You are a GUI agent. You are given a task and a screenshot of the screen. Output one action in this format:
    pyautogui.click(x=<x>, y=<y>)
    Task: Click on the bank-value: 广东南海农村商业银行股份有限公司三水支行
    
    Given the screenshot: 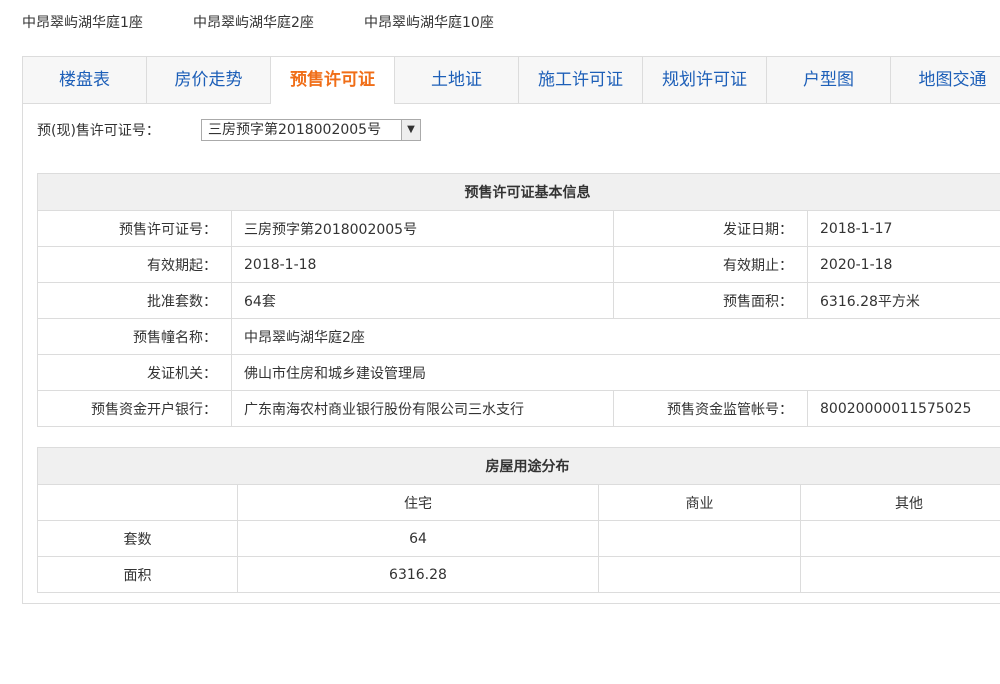 What is the action you would take?
    pyautogui.click(x=422, y=408)
    